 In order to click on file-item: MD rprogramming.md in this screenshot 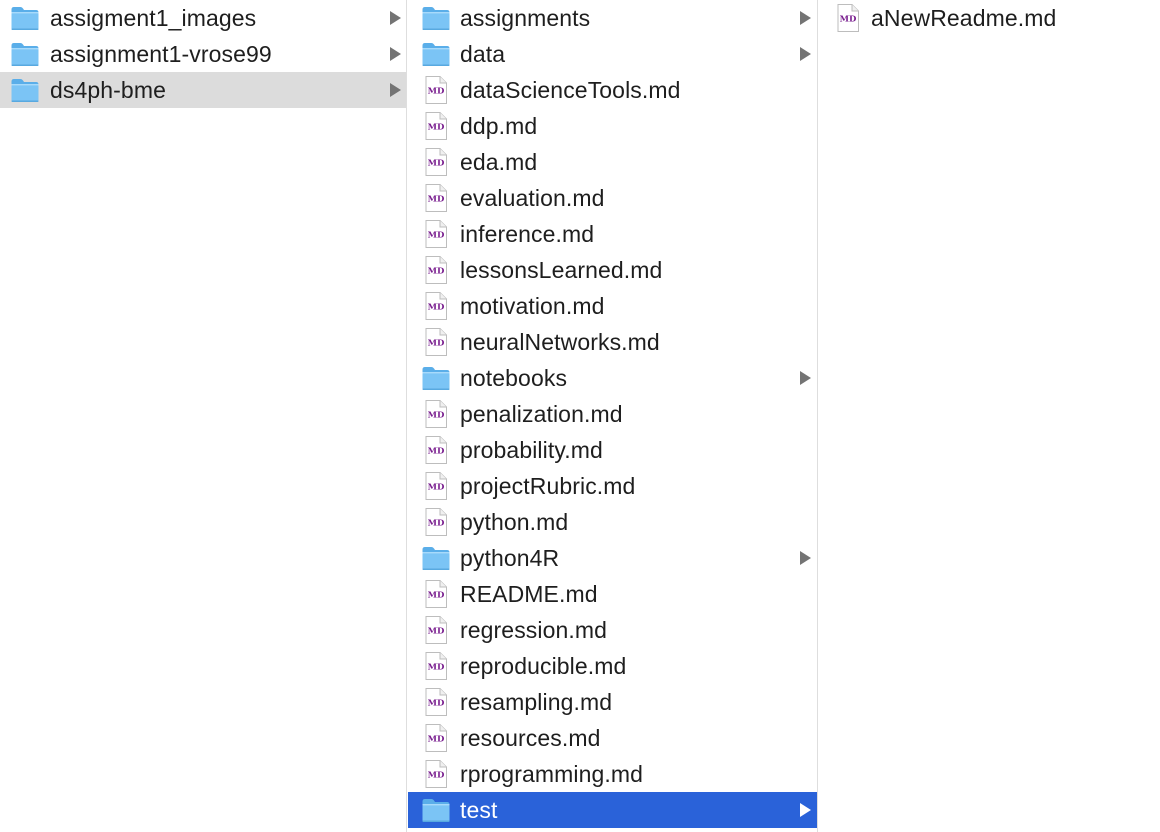, I will do `click(612, 774)`.